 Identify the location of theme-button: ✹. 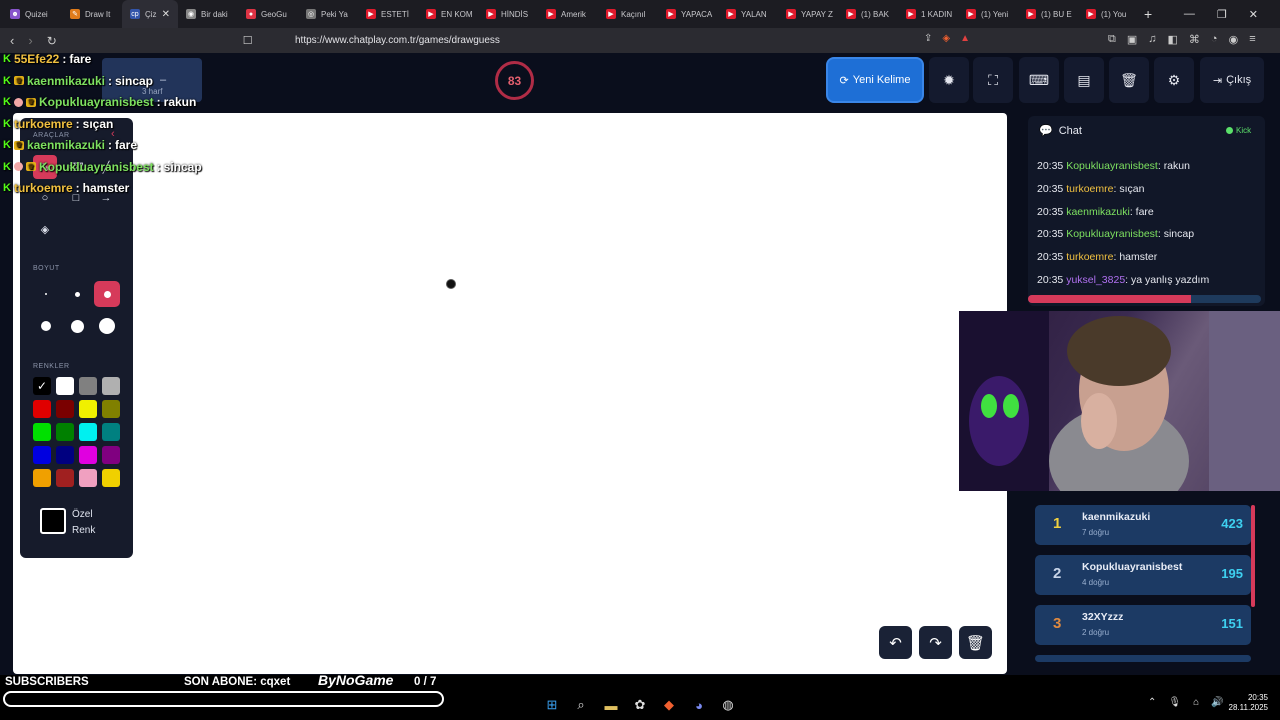
(949, 80).